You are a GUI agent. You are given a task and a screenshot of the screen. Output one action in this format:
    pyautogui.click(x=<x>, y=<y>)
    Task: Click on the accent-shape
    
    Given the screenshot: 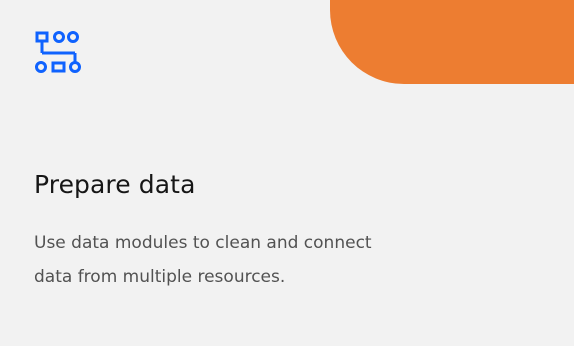 What is the action you would take?
    pyautogui.click(x=452, y=42)
    